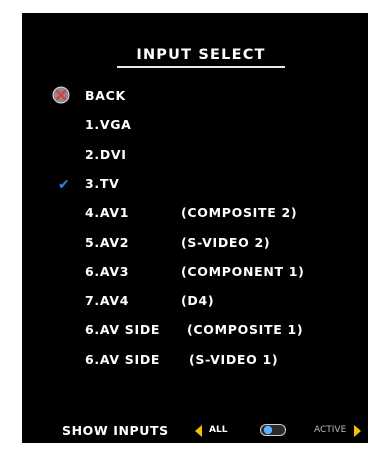 This screenshot has height=453, width=390. What do you see at coordinates (107, 212) in the screenshot?
I see `menu-item-label: 4.AV1` at bounding box center [107, 212].